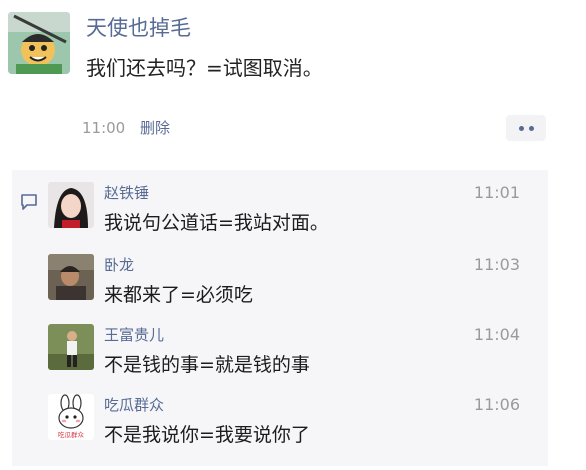 The image size is (586, 470). What do you see at coordinates (178, 295) in the screenshot?
I see `comment-text: 来都来了=必须吃` at bounding box center [178, 295].